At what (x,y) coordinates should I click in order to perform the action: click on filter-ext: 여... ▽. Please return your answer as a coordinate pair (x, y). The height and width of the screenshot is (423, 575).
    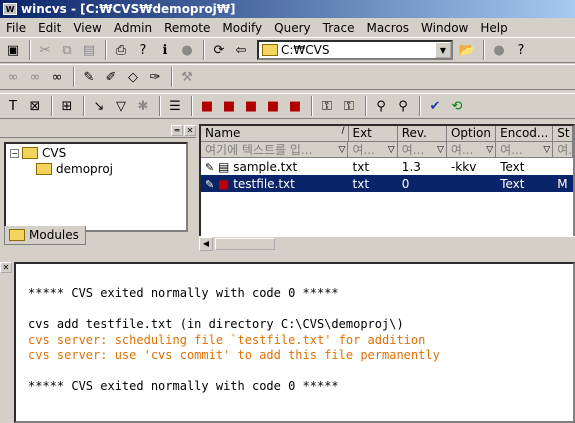
    Looking at the image, I should click on (373, 150).